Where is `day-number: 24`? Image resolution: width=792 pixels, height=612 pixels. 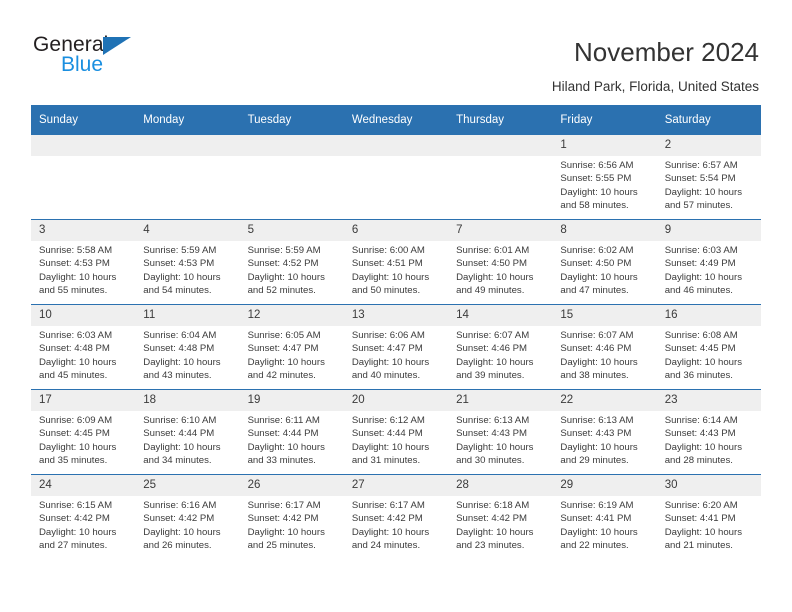
day-number: 24 is located at coordinates (83, 485).